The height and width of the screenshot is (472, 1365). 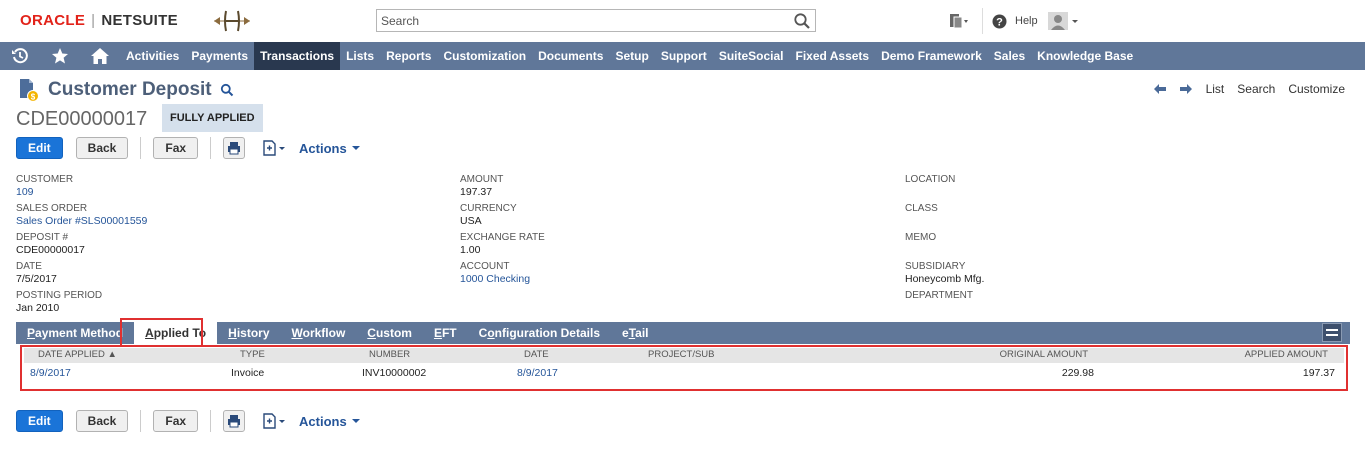 What do you see at coordinates (360, 56) in the screenshot?
I see `nav-item-lists: Lists` at bounding box center [360, 56].